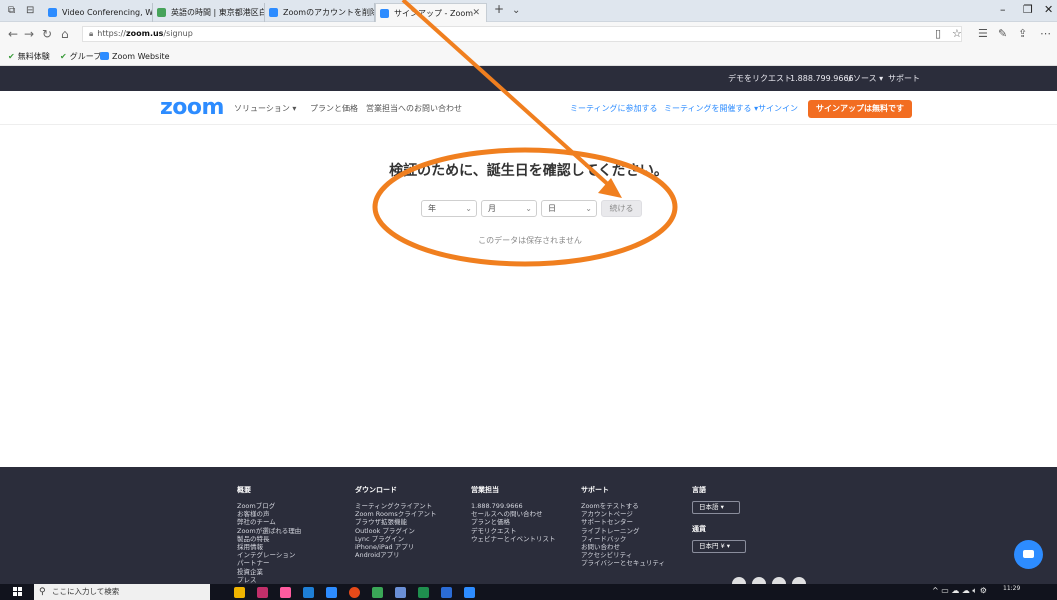  I want to click on zoom-top-bar: デモをリクエスト 1.888.799.9666 リソース ▾ サポート, so click(528, 78).